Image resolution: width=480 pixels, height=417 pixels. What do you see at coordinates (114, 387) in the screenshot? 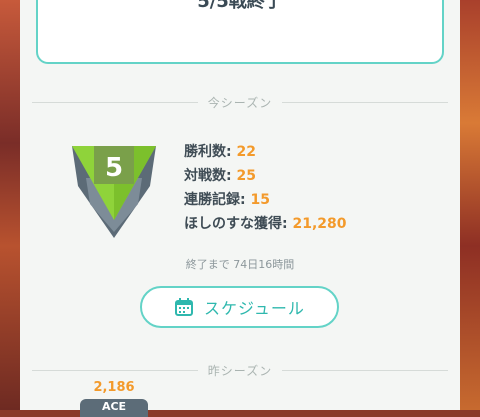
I see `previous-season-rating: 2,186` at bounding box center [114, 387].